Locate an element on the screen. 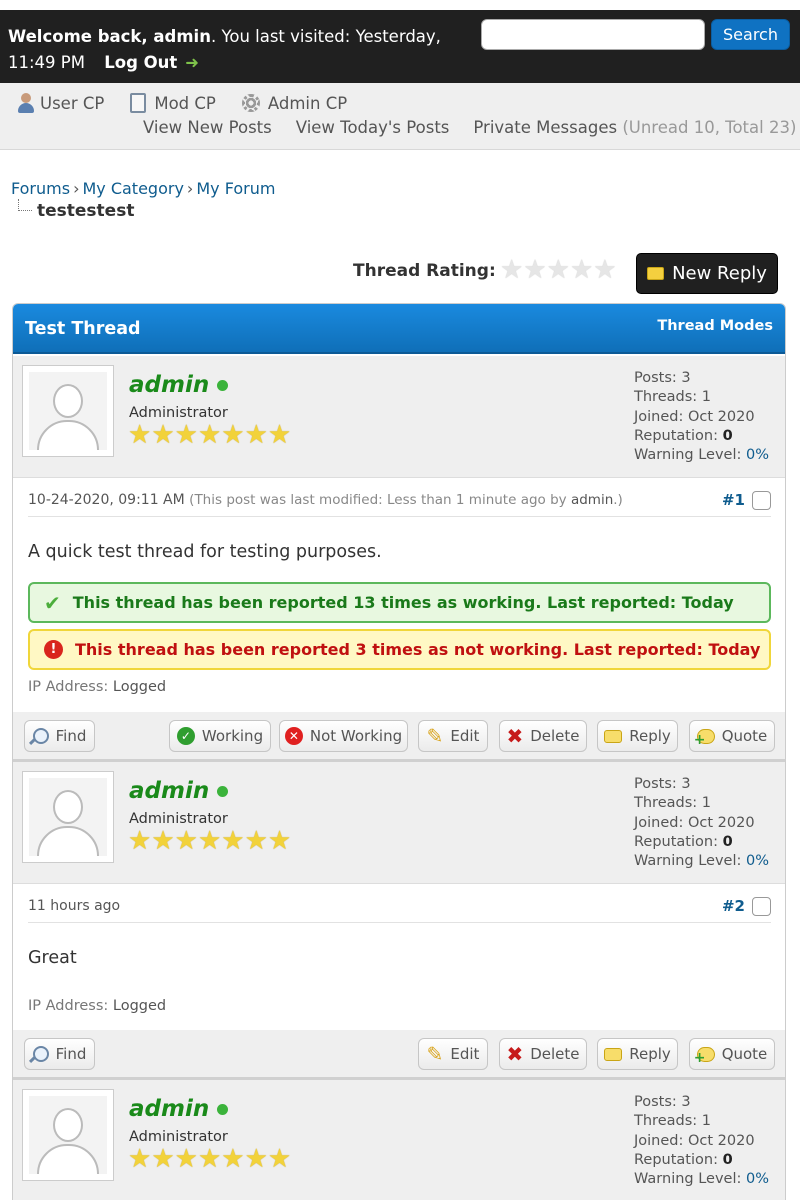 Image resolution: width=800 pixels, height=1200 pixels. tree-branch-icon is located at coordinates (25, 205).